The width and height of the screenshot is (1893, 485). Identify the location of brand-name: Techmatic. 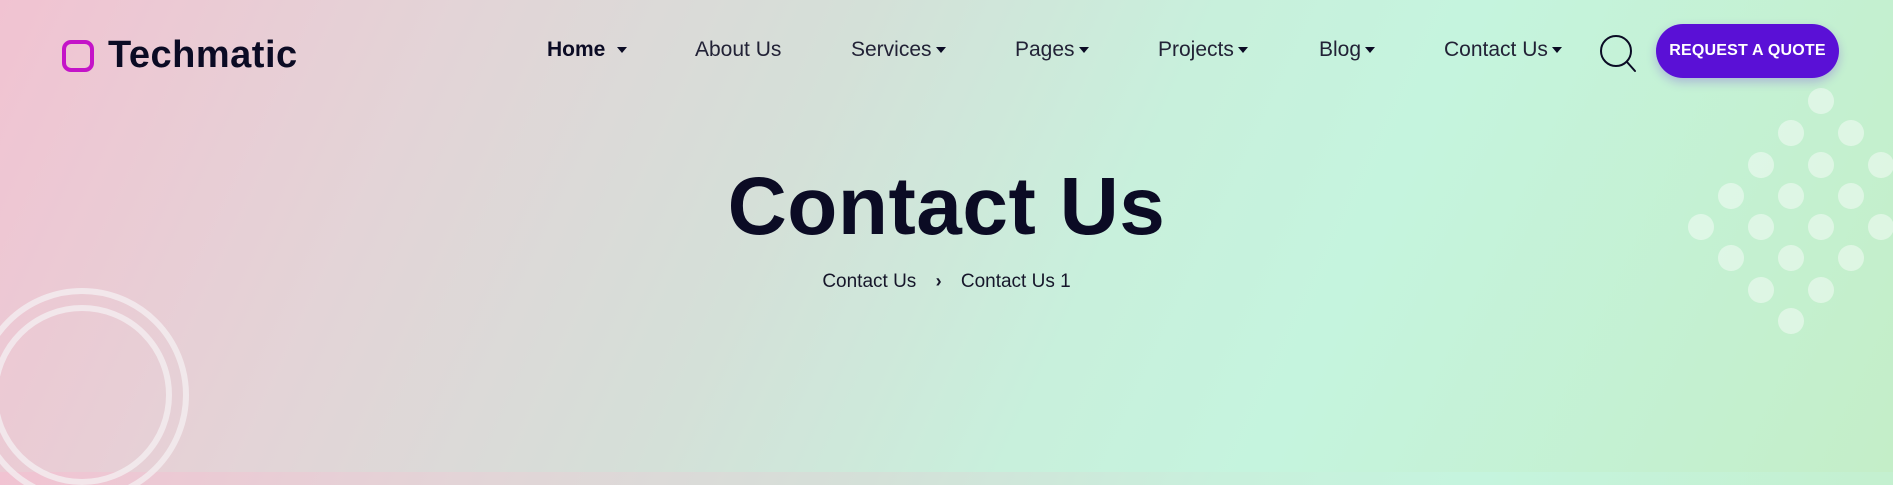
(203, 55).